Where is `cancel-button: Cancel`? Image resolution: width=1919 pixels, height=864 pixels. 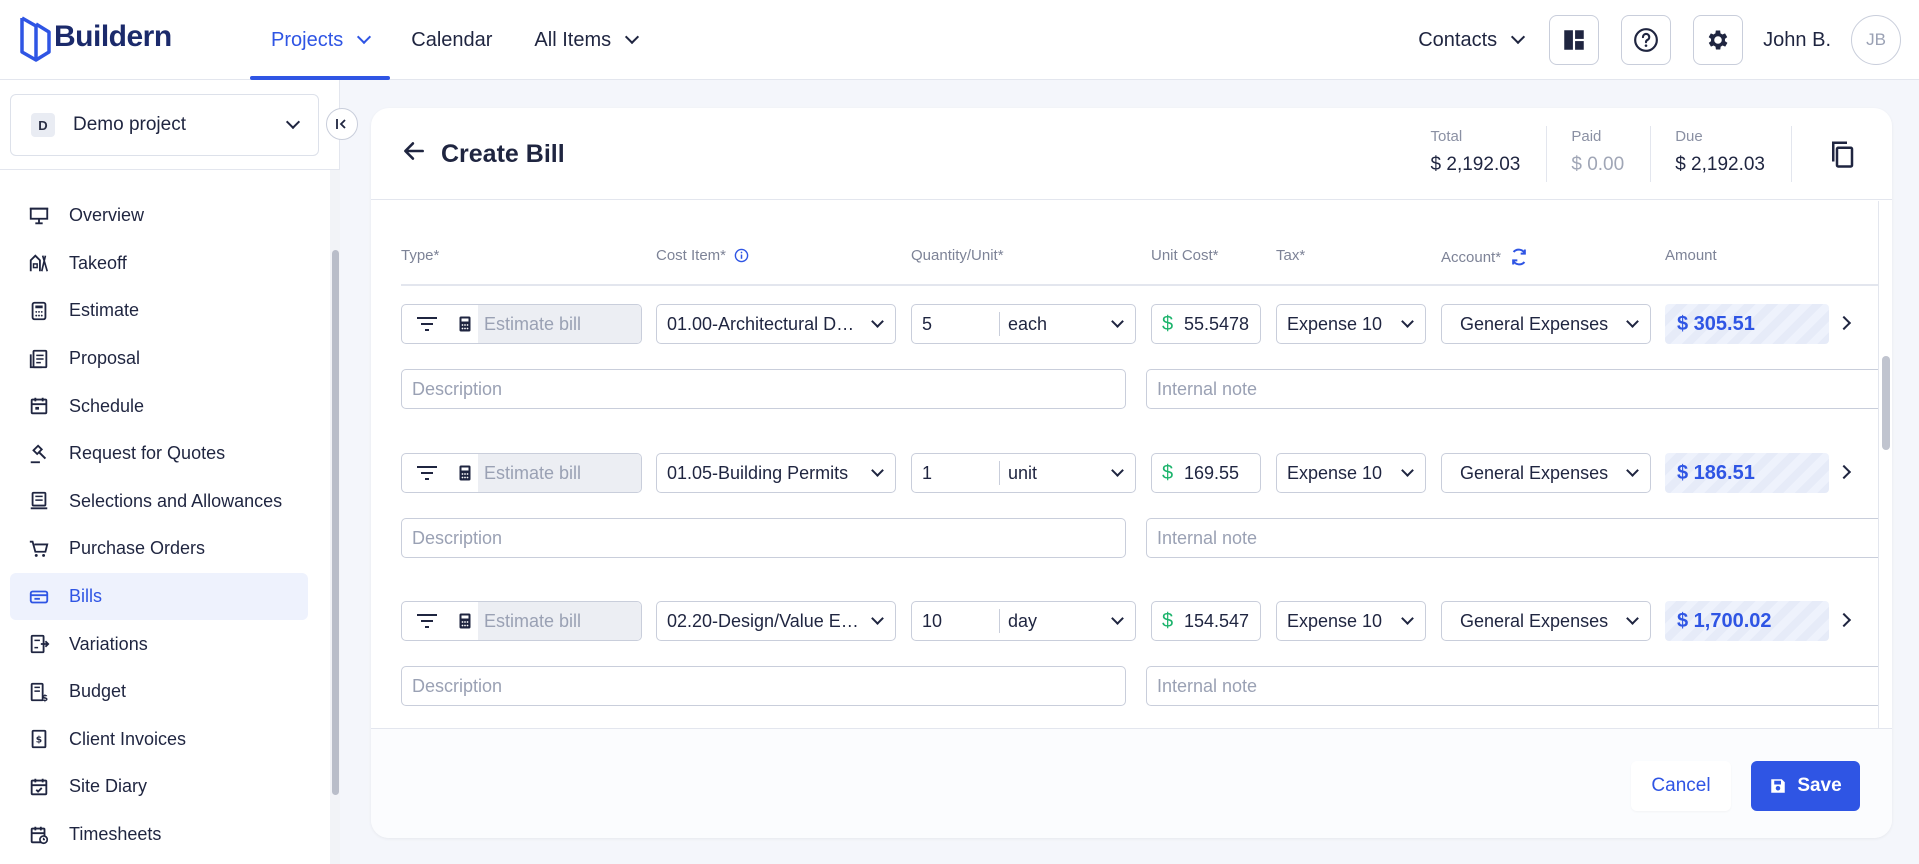
cancel-button: Cancel is located at coordinates (1681, 786).